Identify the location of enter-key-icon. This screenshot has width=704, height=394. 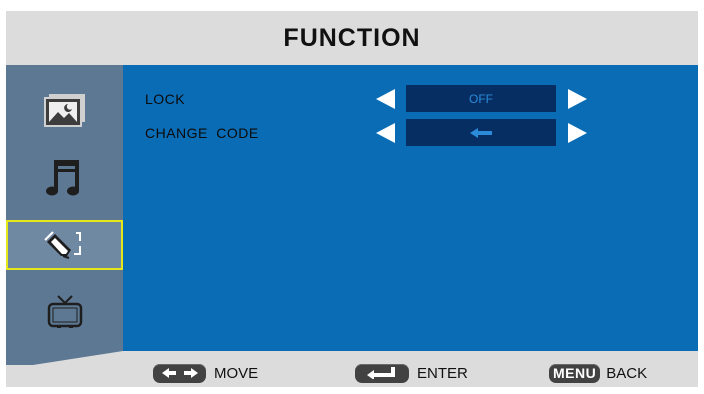
(381, 373).